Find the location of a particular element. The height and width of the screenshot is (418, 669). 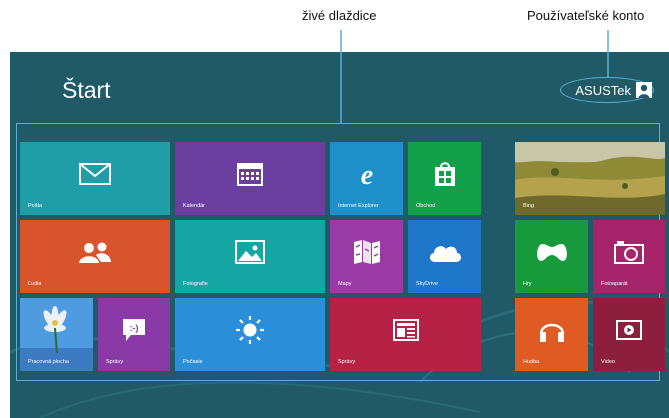

tile-label: Hry is located at coordinates (527, 284).